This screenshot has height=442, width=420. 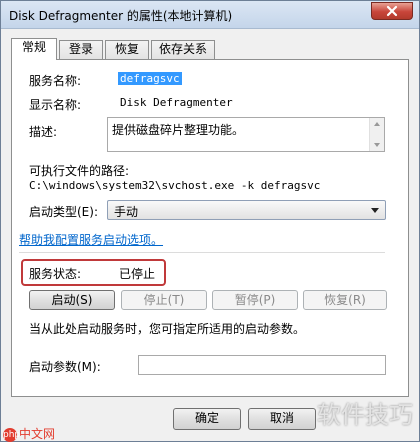 What do you see at coordinates (55, 81) in the screenshot?
I see `service-name-label: 服务名称:` at bounding box center [55, 81].